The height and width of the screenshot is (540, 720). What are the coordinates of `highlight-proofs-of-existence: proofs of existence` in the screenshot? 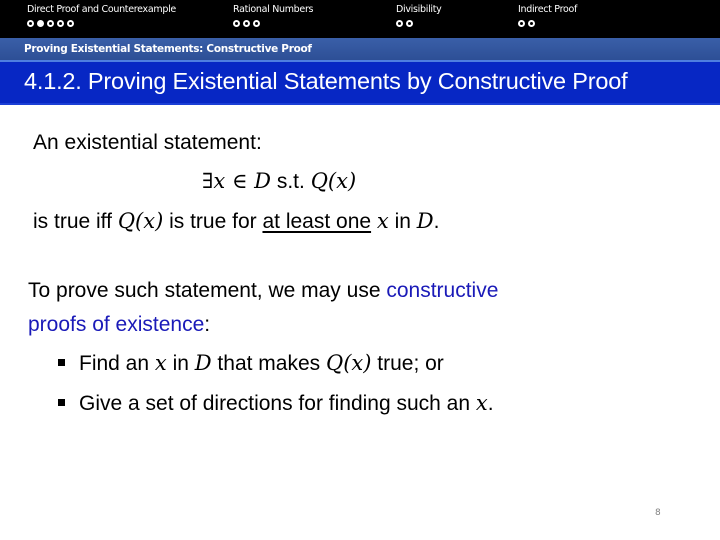 It's located at (116, 324).